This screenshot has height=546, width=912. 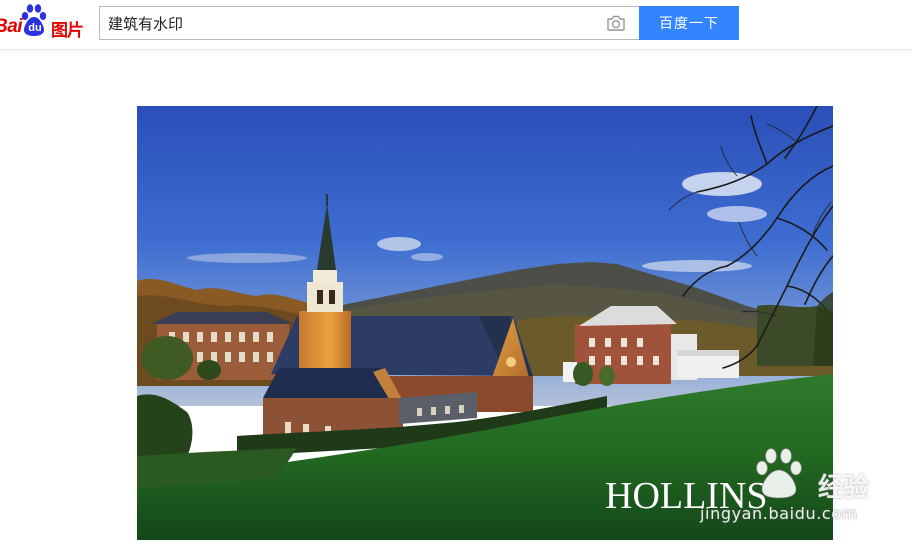 I want to click on watermark-domain: jingyan.baidu.com, so click(x=779, y=513).